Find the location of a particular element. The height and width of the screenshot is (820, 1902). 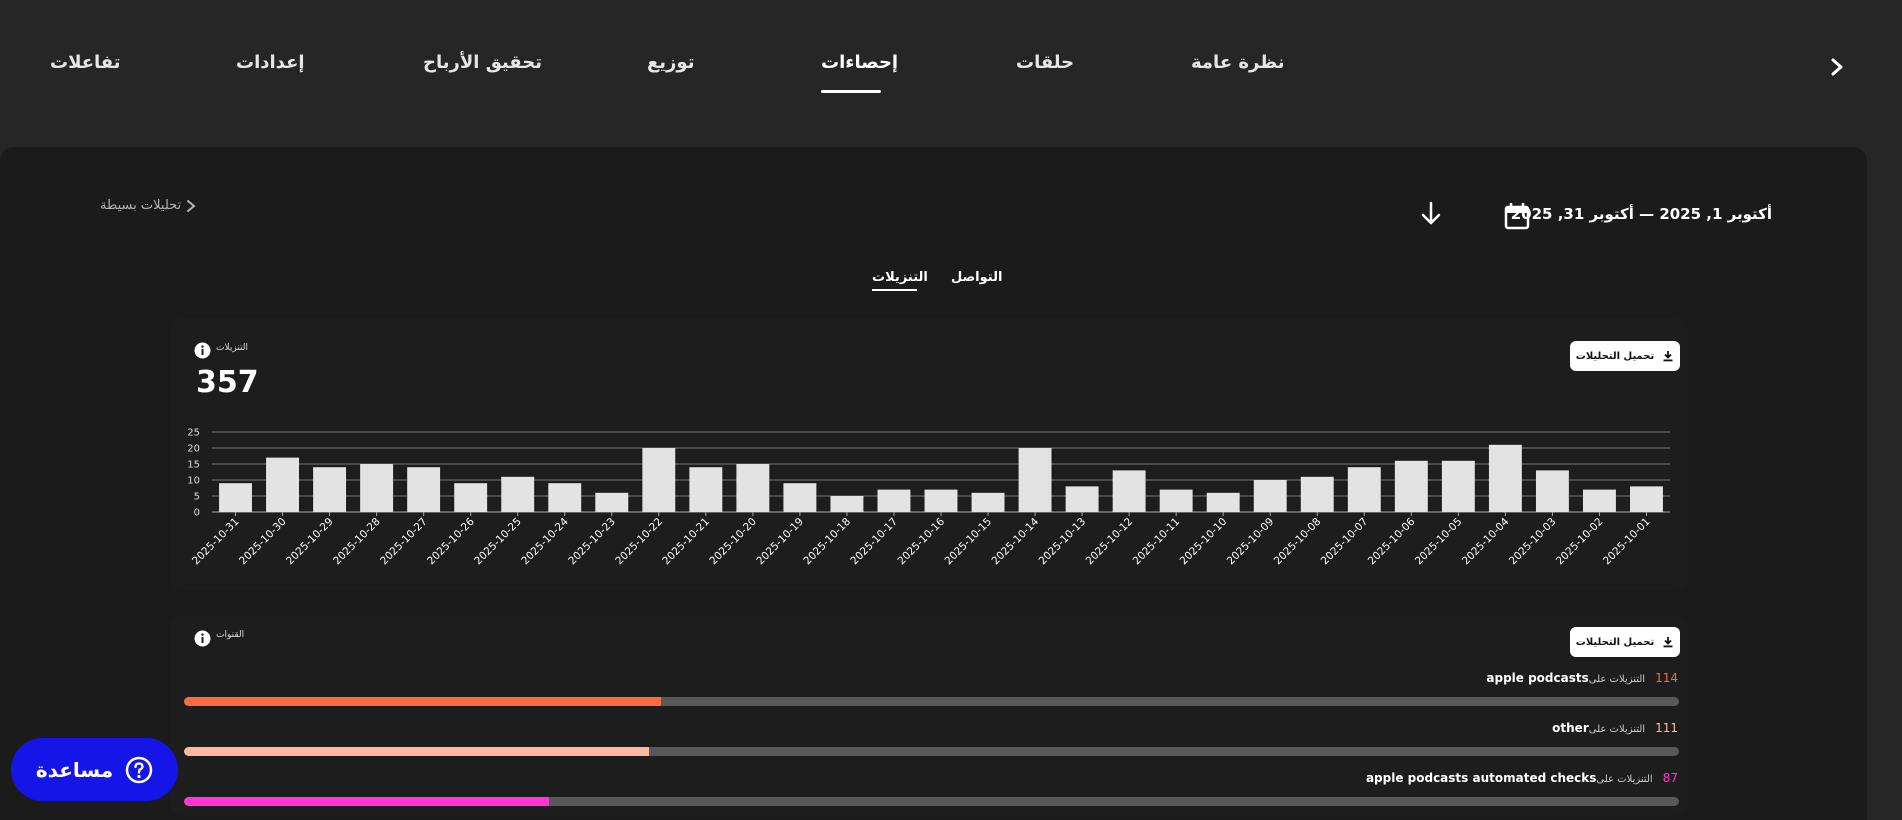

x-tick-label: 2025-10-05 is located at coordinates (1439, 542).